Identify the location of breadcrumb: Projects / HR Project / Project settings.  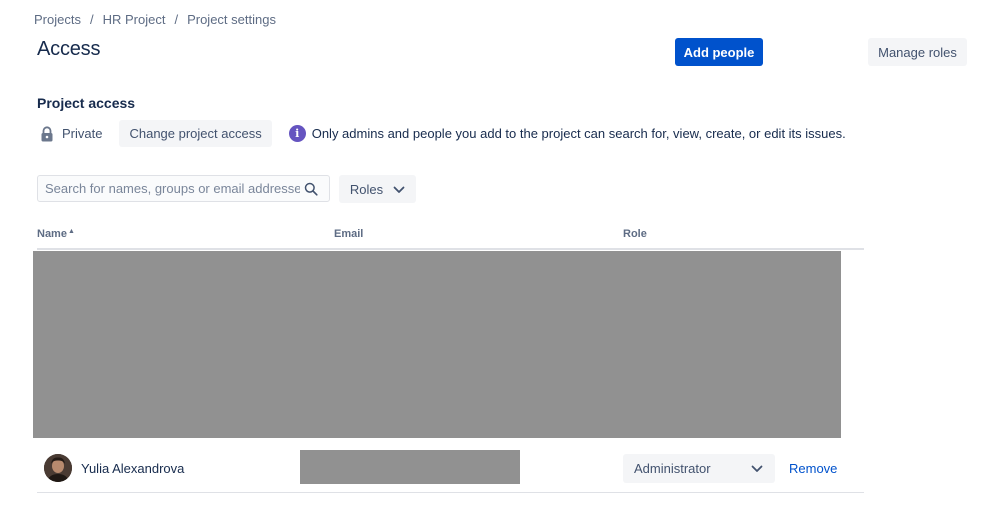
(155, 19).